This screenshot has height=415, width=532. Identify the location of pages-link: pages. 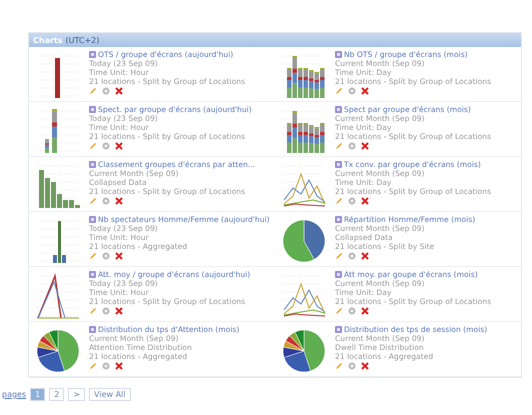
(14, 394).